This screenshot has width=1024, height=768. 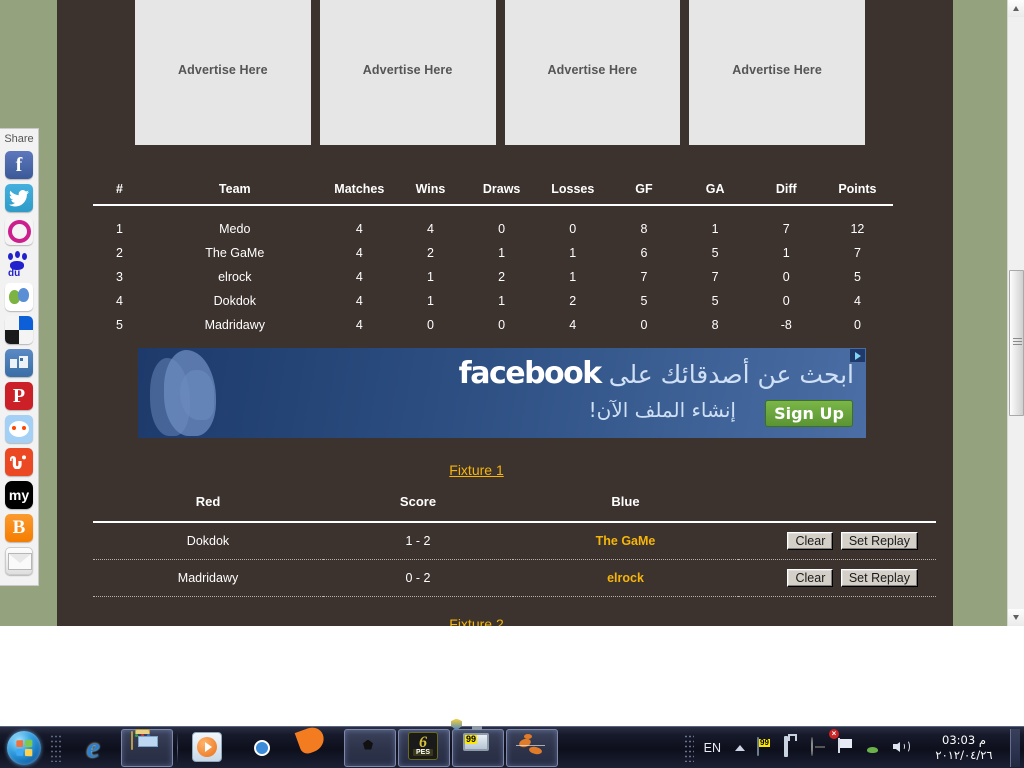 What do you see at coordinates (712, 748) in the screenshot?
I see `language-indicator: EN` at bounding box center [712, 748].